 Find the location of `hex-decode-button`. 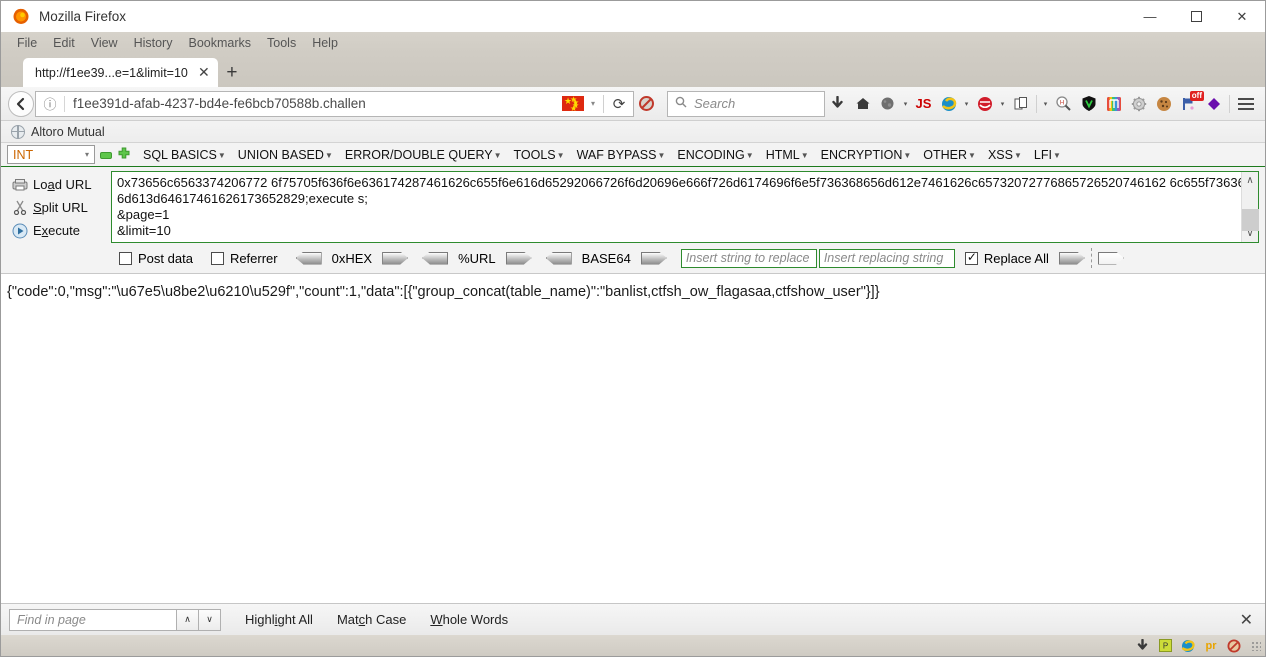

hex-decode-button is located at coordinates (308, 258).